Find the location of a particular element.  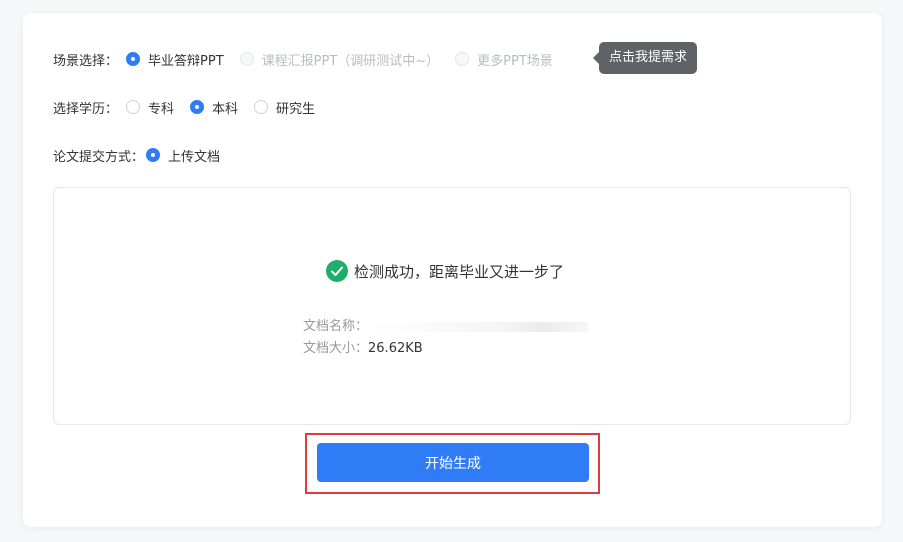

education-option-junior-college: 专科 is located at coordinates (150, 107).